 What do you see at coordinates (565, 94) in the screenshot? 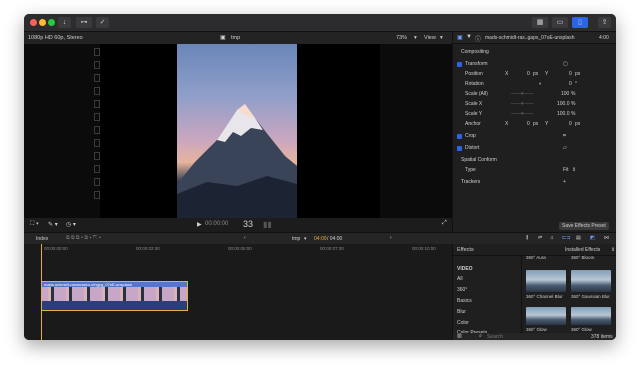
I see `scale-all-value: 100` at bounding box center [565, 94].